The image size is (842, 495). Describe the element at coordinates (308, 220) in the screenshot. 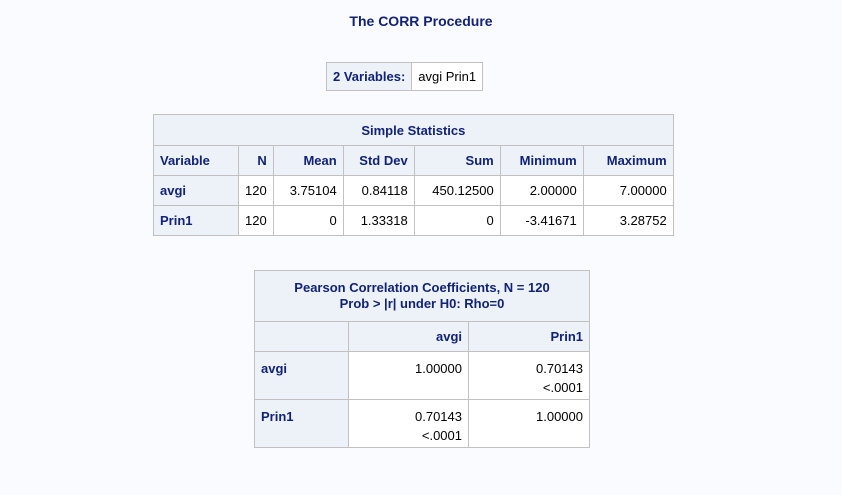

I see `cell-mean: 0` at that location.